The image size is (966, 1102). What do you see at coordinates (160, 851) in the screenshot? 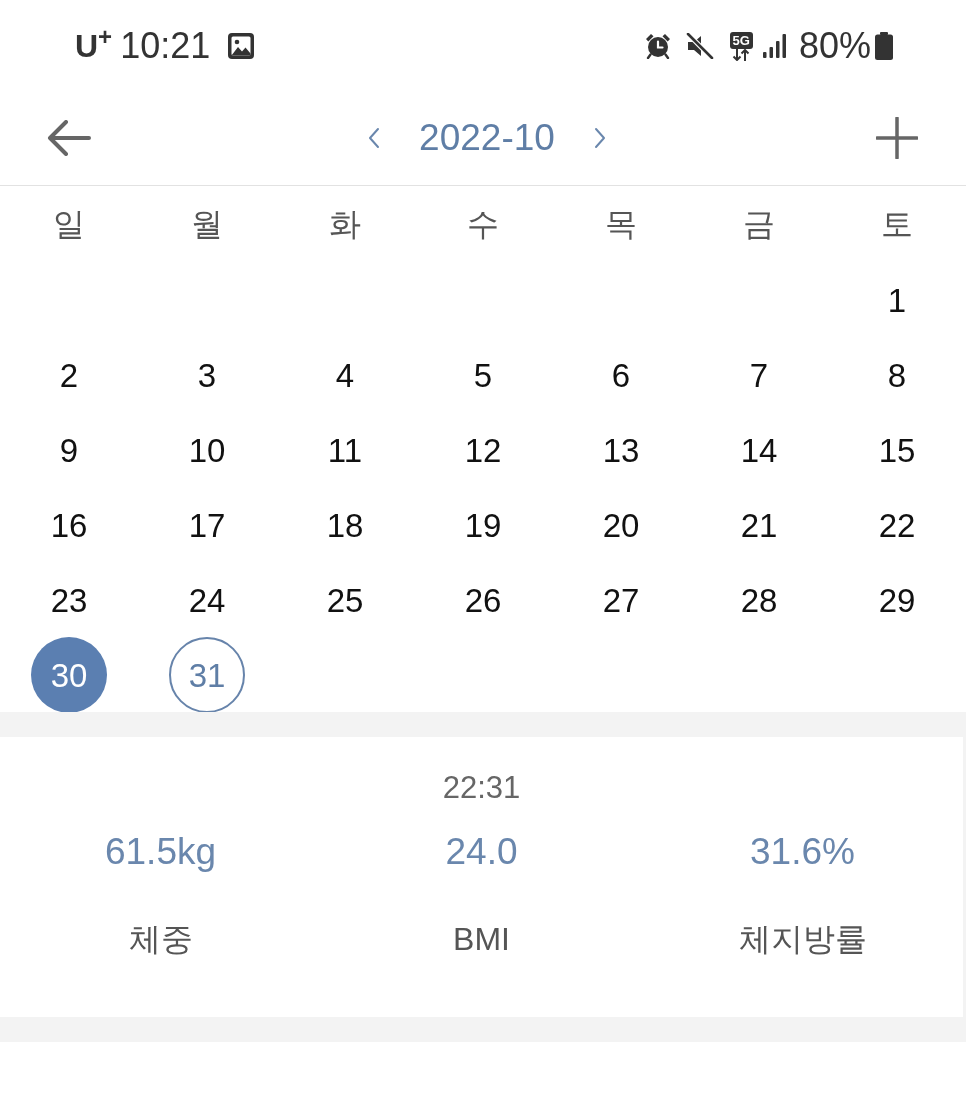
I see `metric-value: 61.5kg` at bounding box center [160, 851].